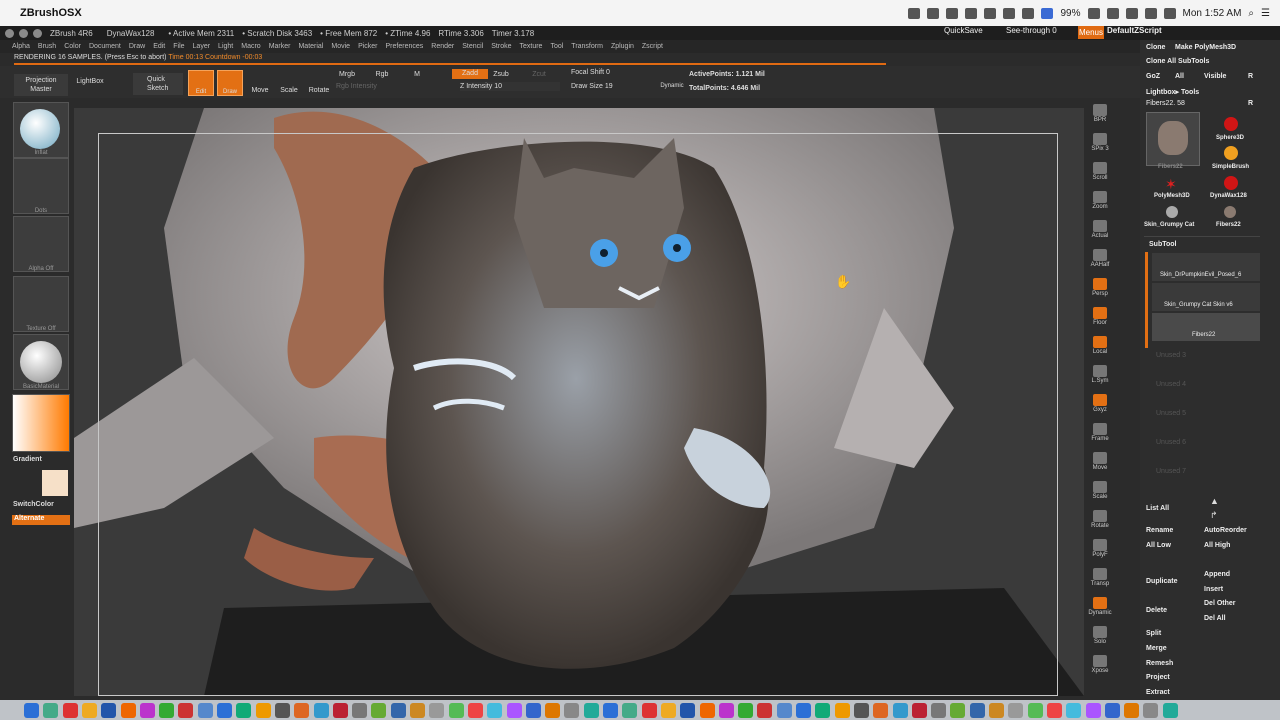 The height and width of the screenshot is (720, 1280). What do you see at coordinates (1100, 290) in the screenshot?
I see `shelf-button-persp: Persp` at bounding box center [1100, 290].